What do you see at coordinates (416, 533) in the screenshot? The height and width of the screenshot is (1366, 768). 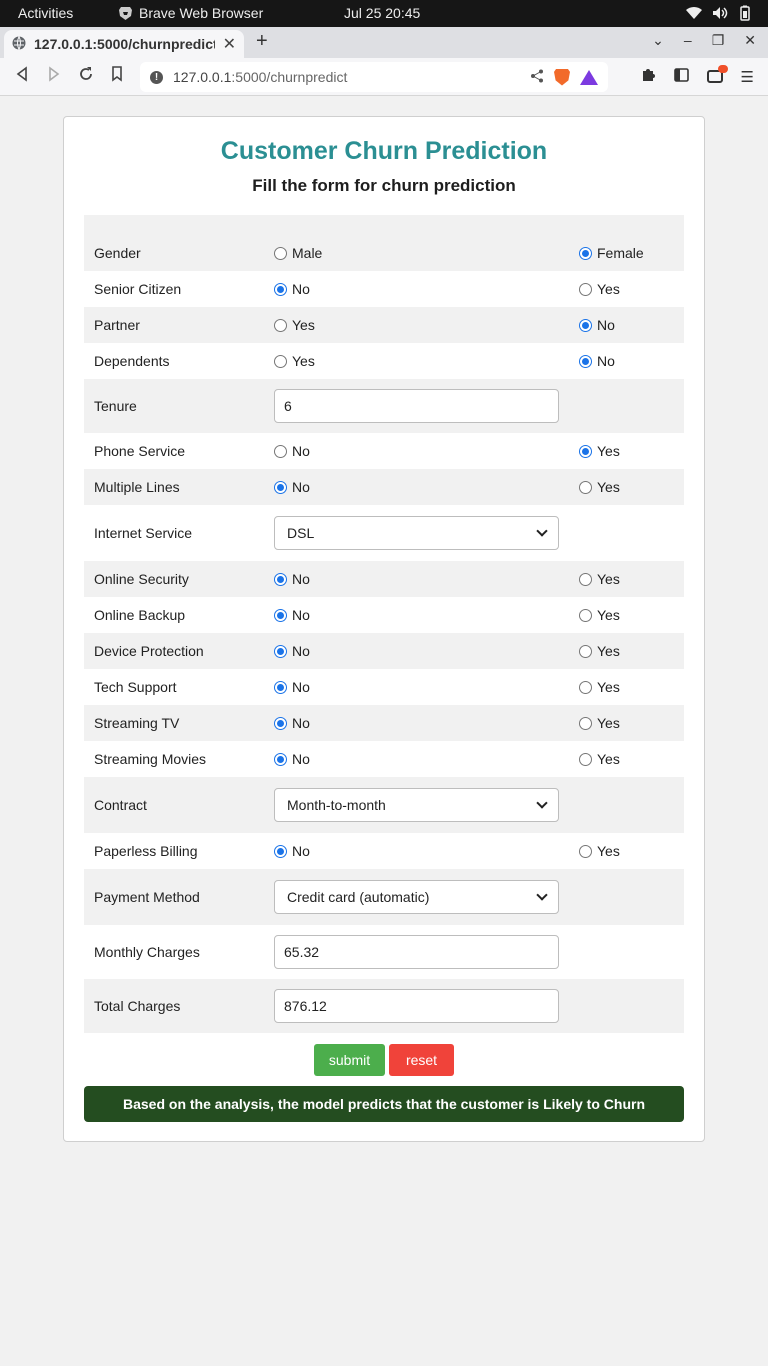 I see `internet-service-select: DSL` at bounding box center [416, 533].